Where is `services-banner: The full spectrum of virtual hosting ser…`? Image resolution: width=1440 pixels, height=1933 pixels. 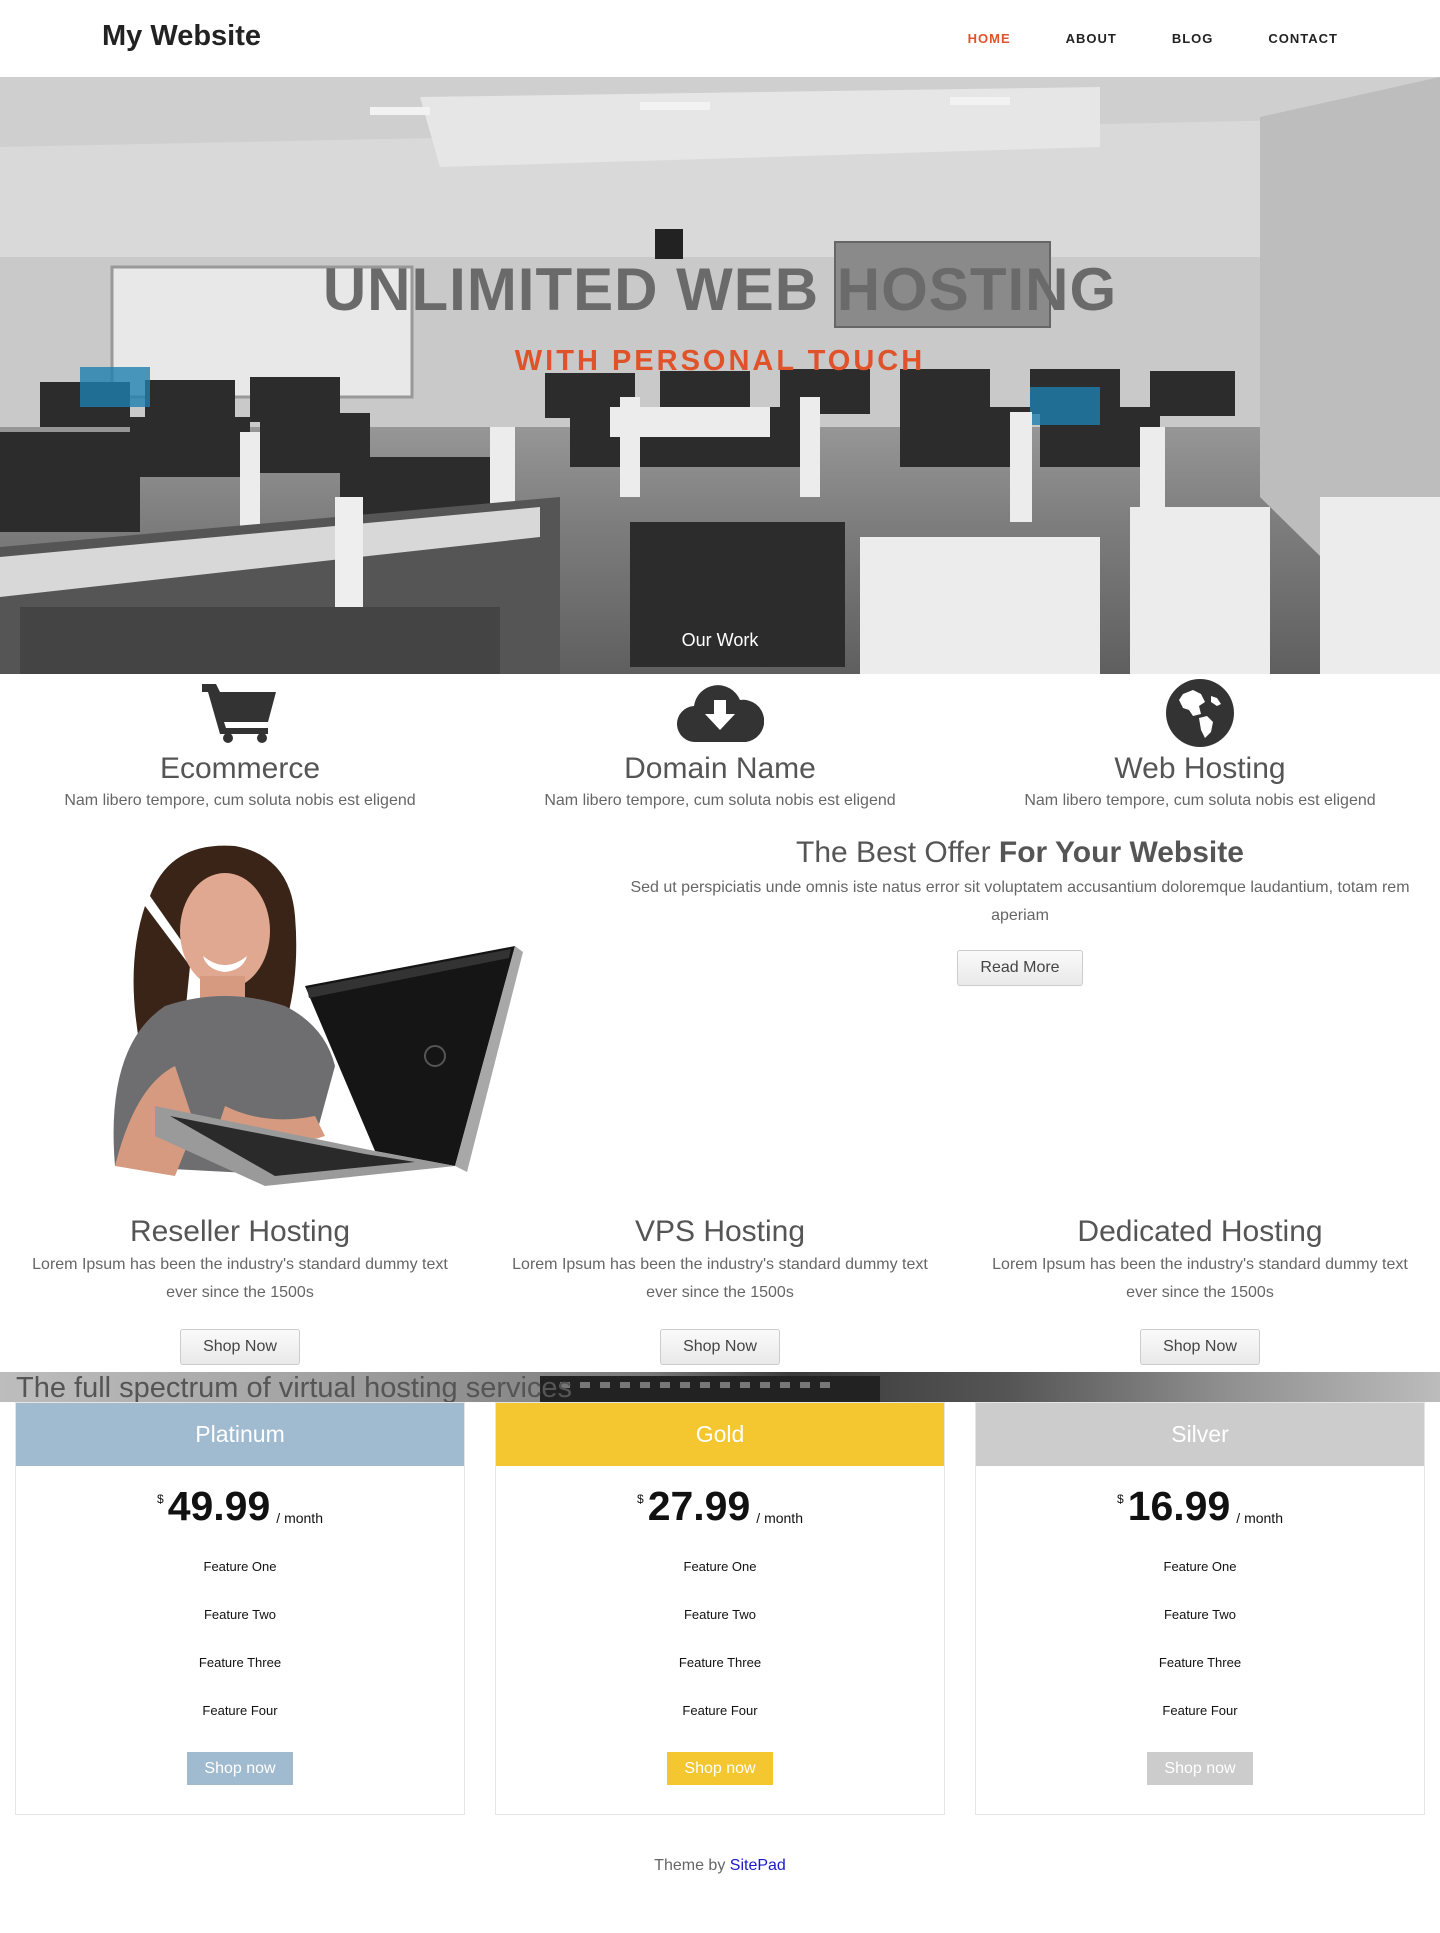 services-banner: The full spectrum of virtual hosting ser… is located at coordinates (720, 1387).